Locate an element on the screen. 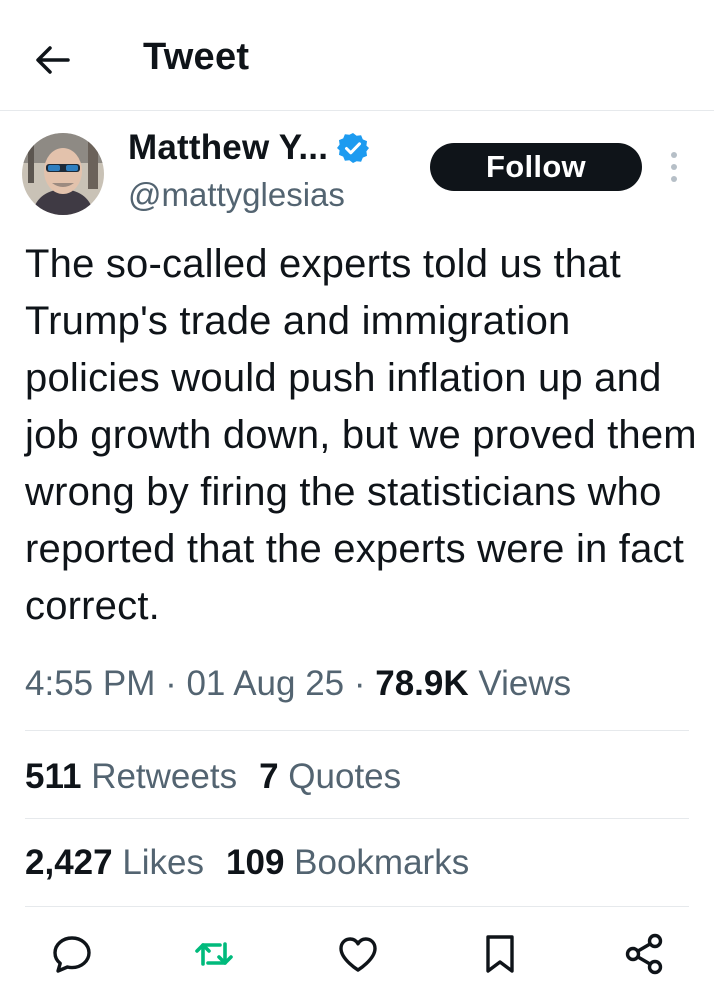 The height and width of the screenshot is (1000, 714). likes-stat: 2,427 Likes is located at coordinates (114, 862).